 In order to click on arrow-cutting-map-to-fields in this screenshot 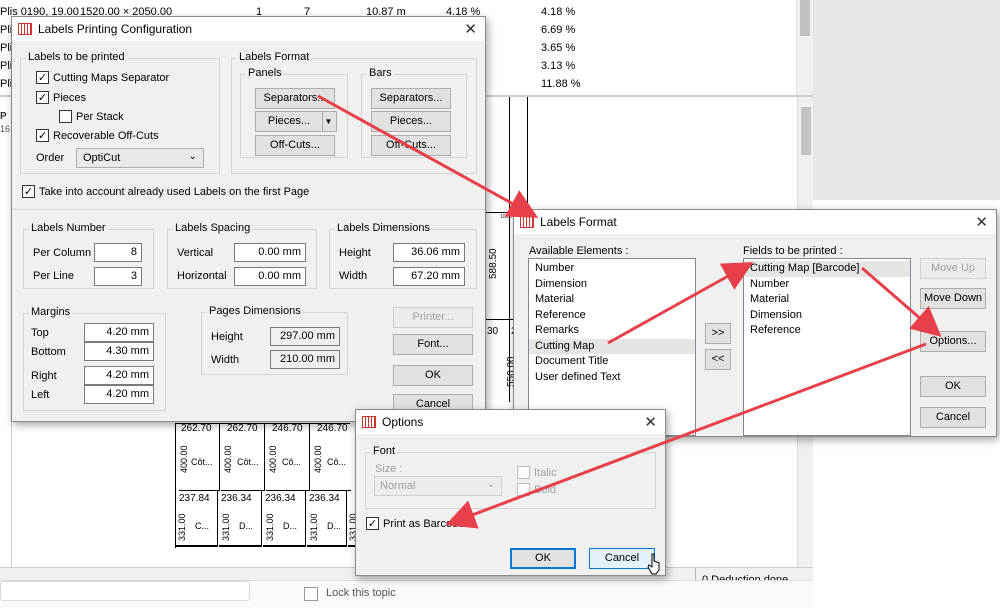, I will do `click(680, 303)`.